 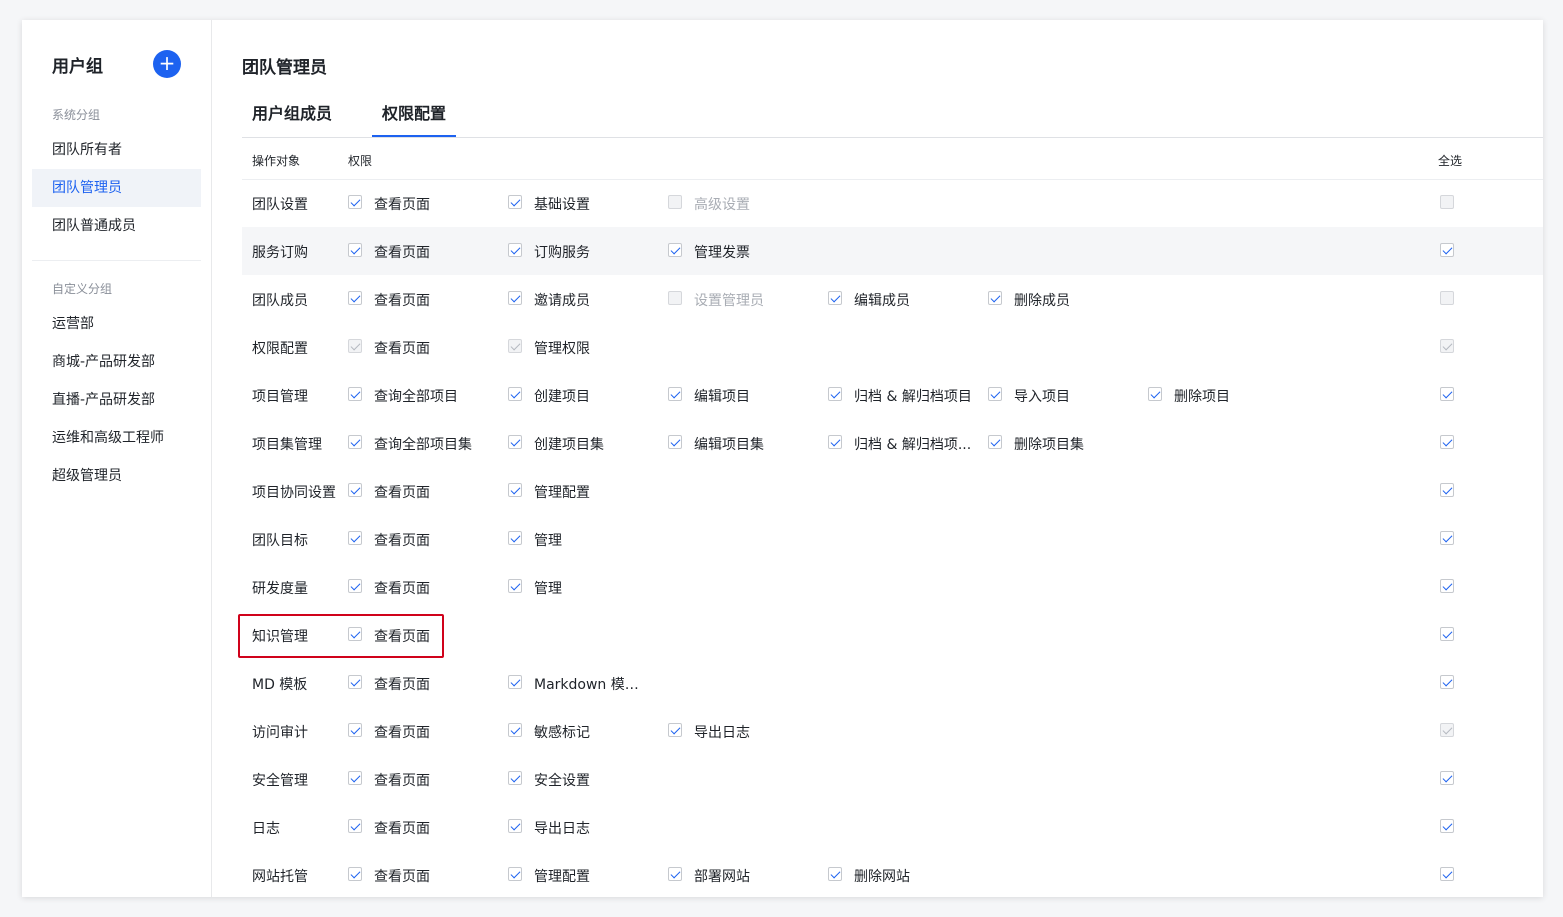 What do you see at coordinates (562, 733) in the screenshot?
I see `permission-label: 敏感标记` at bounding box center [562, 733].